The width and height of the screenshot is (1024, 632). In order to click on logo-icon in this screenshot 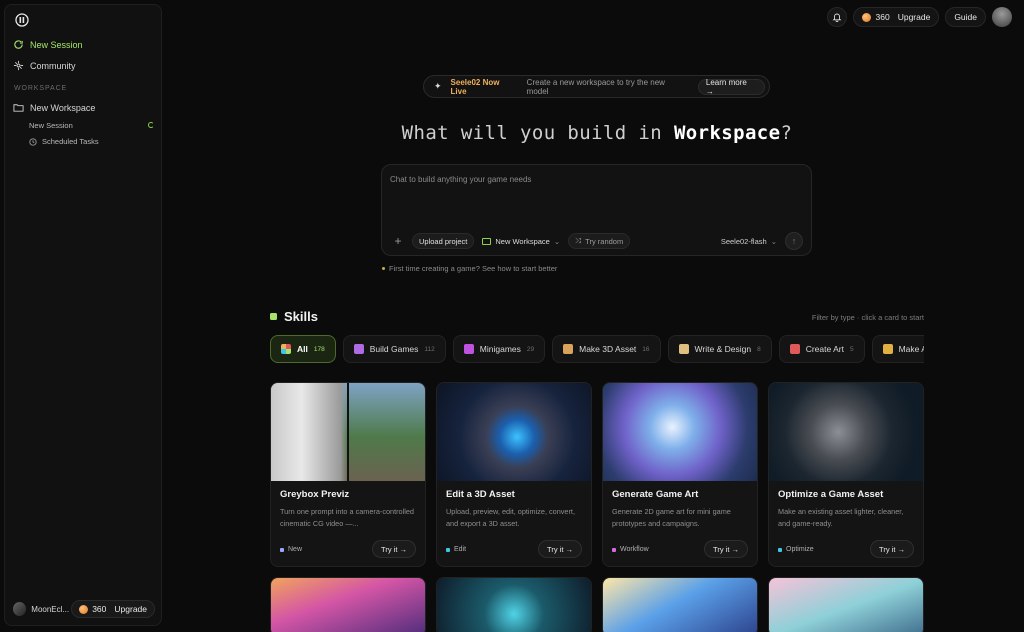, I will do `click(22, 20)`.